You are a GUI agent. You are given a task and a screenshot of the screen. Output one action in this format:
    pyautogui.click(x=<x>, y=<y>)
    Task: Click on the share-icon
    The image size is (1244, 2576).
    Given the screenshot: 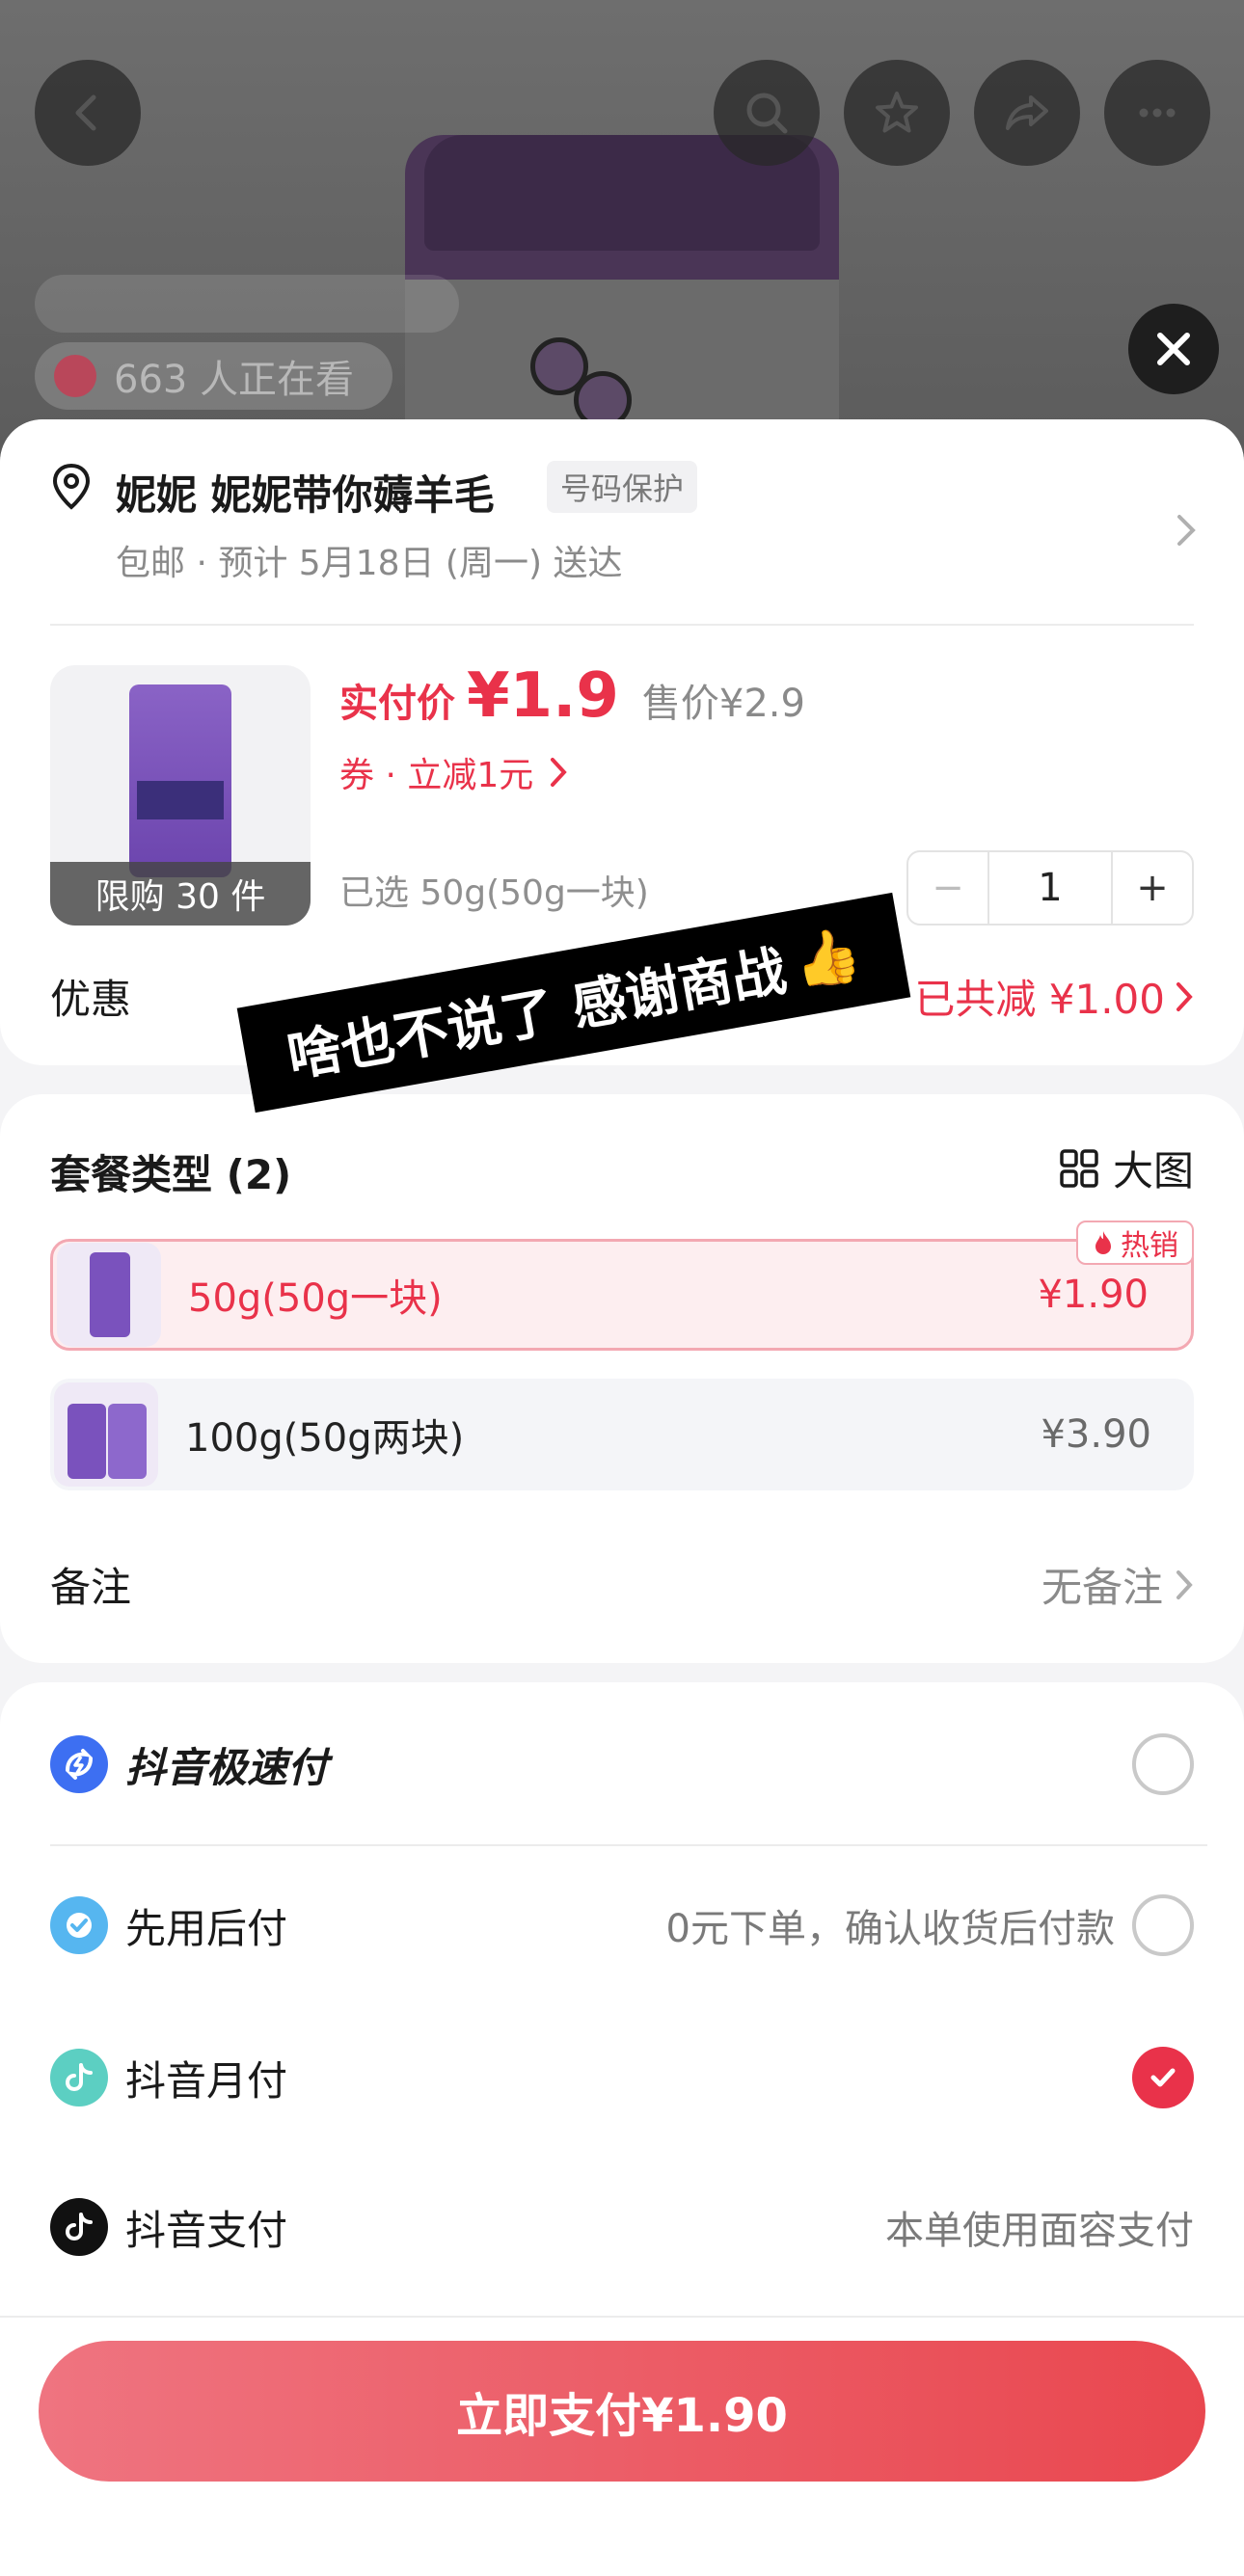 What is the action you would take?
    pyautogui.click(x=1027, y=113)
    